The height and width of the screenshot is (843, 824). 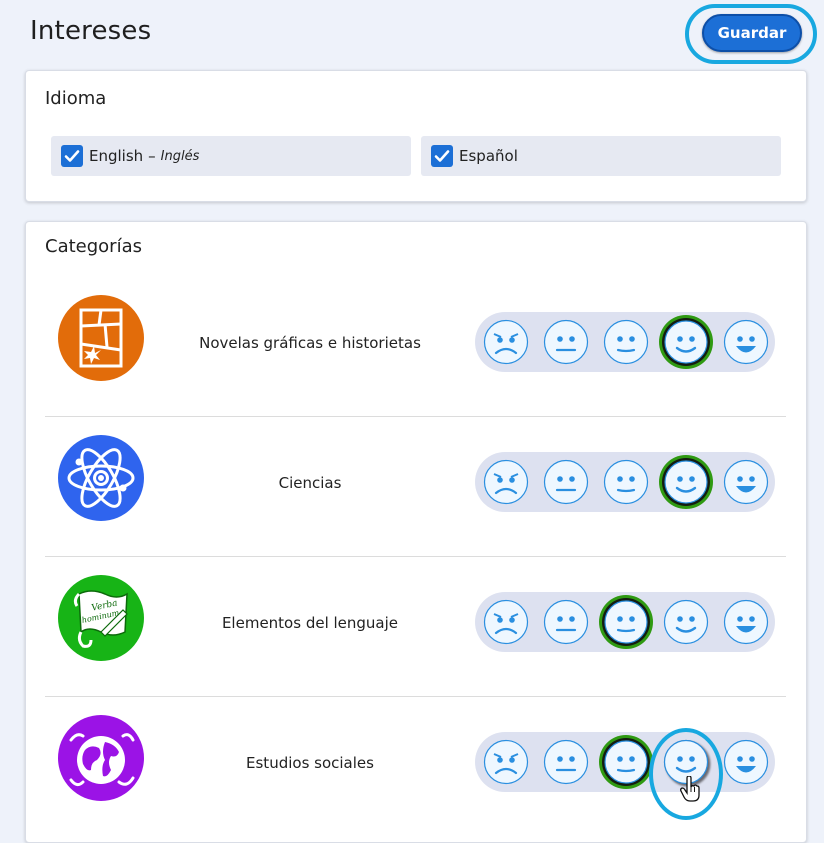 I want to click on category-name: Novelas gráficas e historietas, so click(x=310, y=343).